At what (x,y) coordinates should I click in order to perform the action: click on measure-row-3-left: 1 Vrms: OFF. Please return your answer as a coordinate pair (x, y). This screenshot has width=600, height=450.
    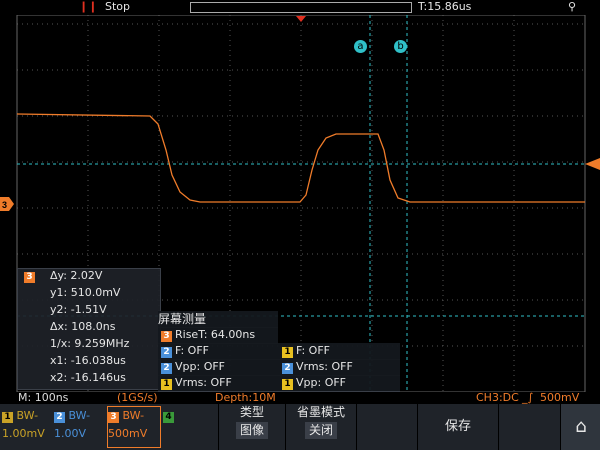
    Looking at the image, I should click on (218, 383).